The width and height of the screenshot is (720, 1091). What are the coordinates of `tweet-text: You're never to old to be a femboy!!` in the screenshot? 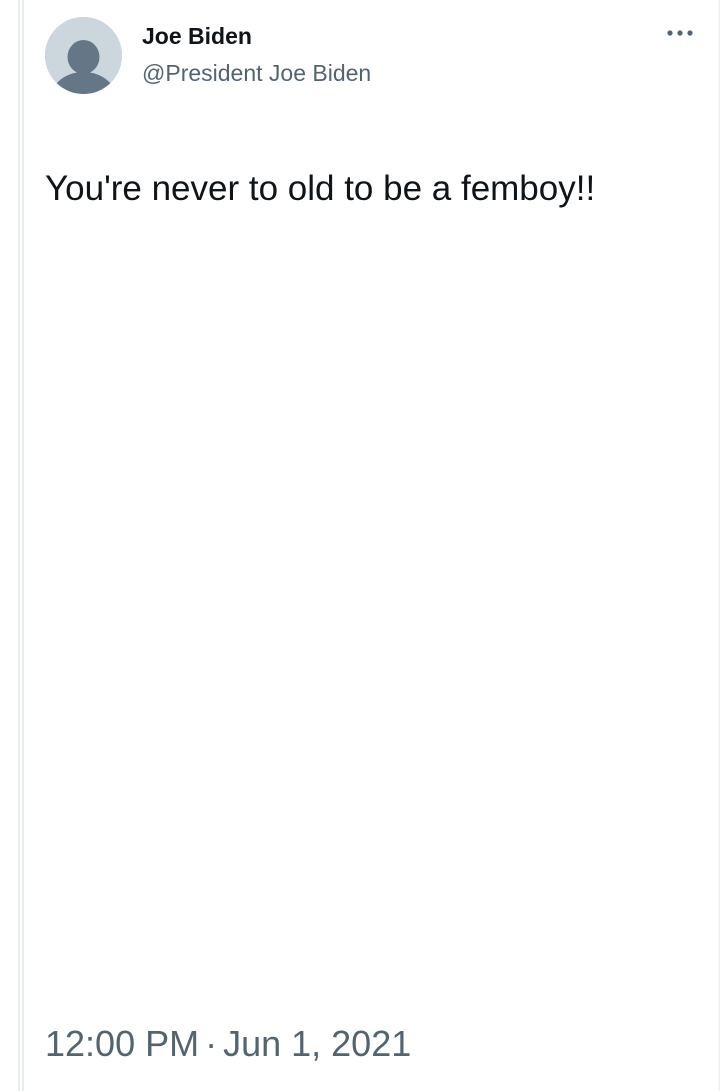 It's located at (320, 188).